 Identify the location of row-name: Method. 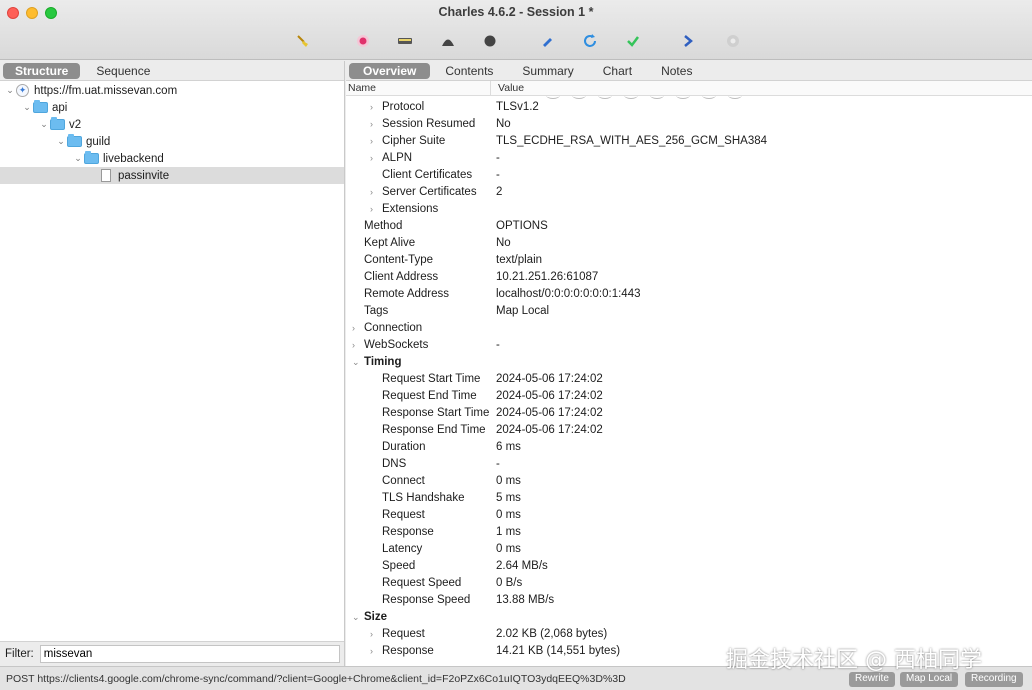
(383, 226).